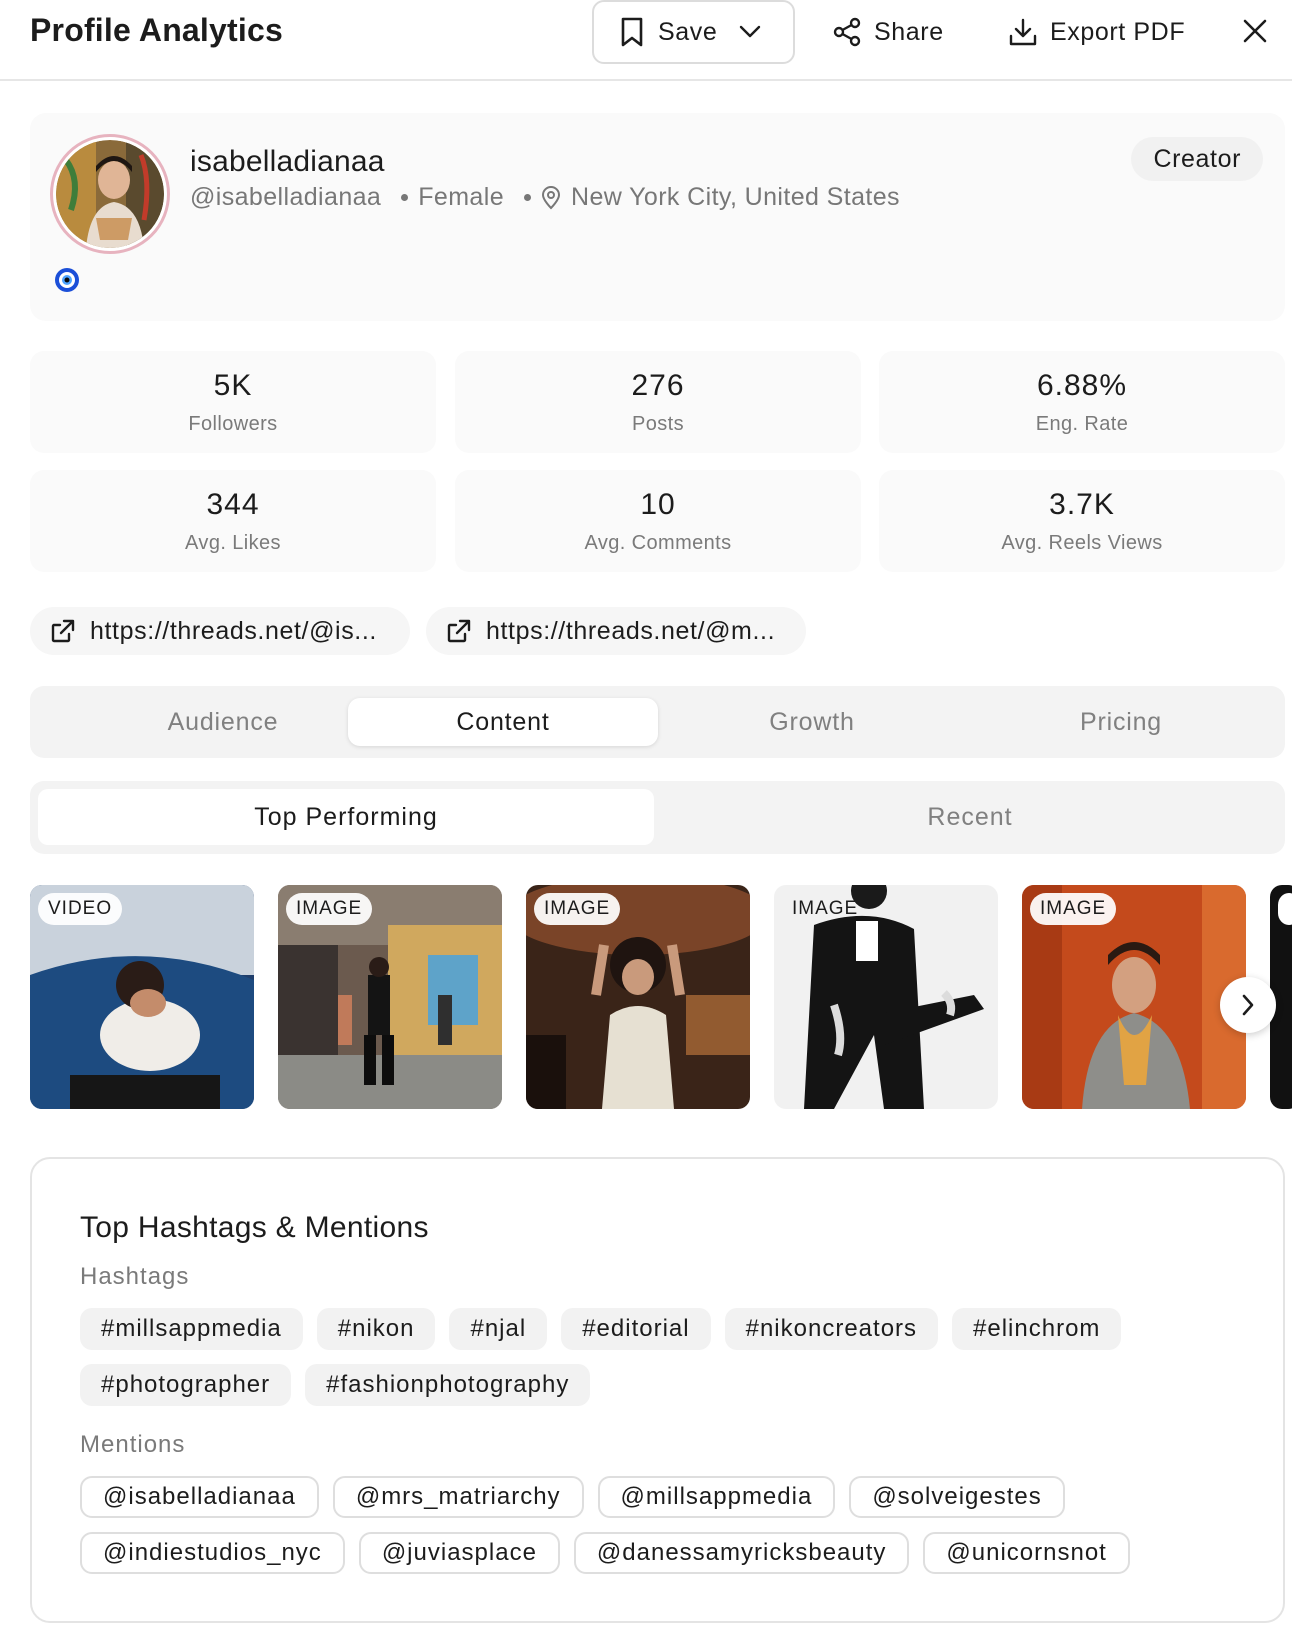  I want to click on location-pin-icon, so click(551, 197).